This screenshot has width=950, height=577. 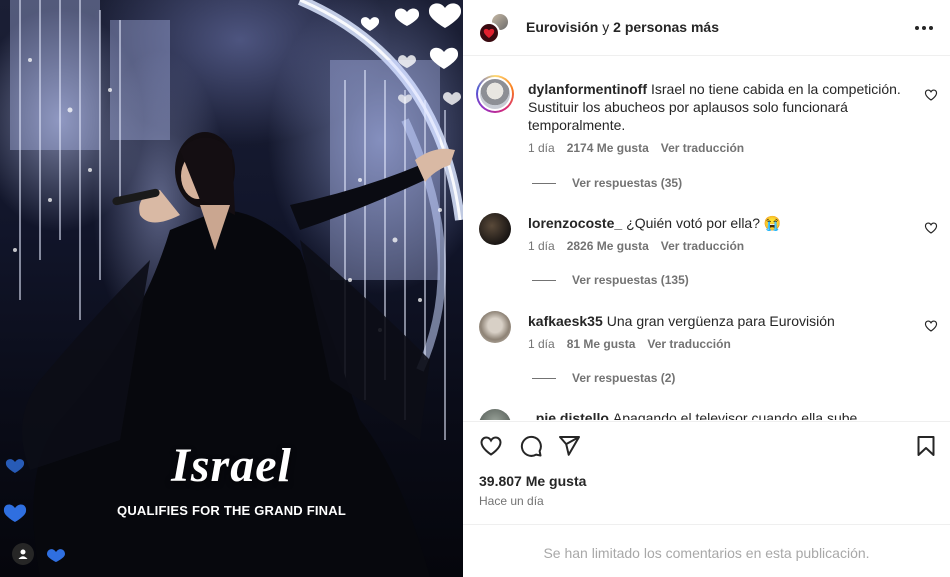 What do you see at coordinates (532, 481) in the screenshot?
I see `post-likes-count: 39.807 Me gusta` at bounding box center [532, 481].